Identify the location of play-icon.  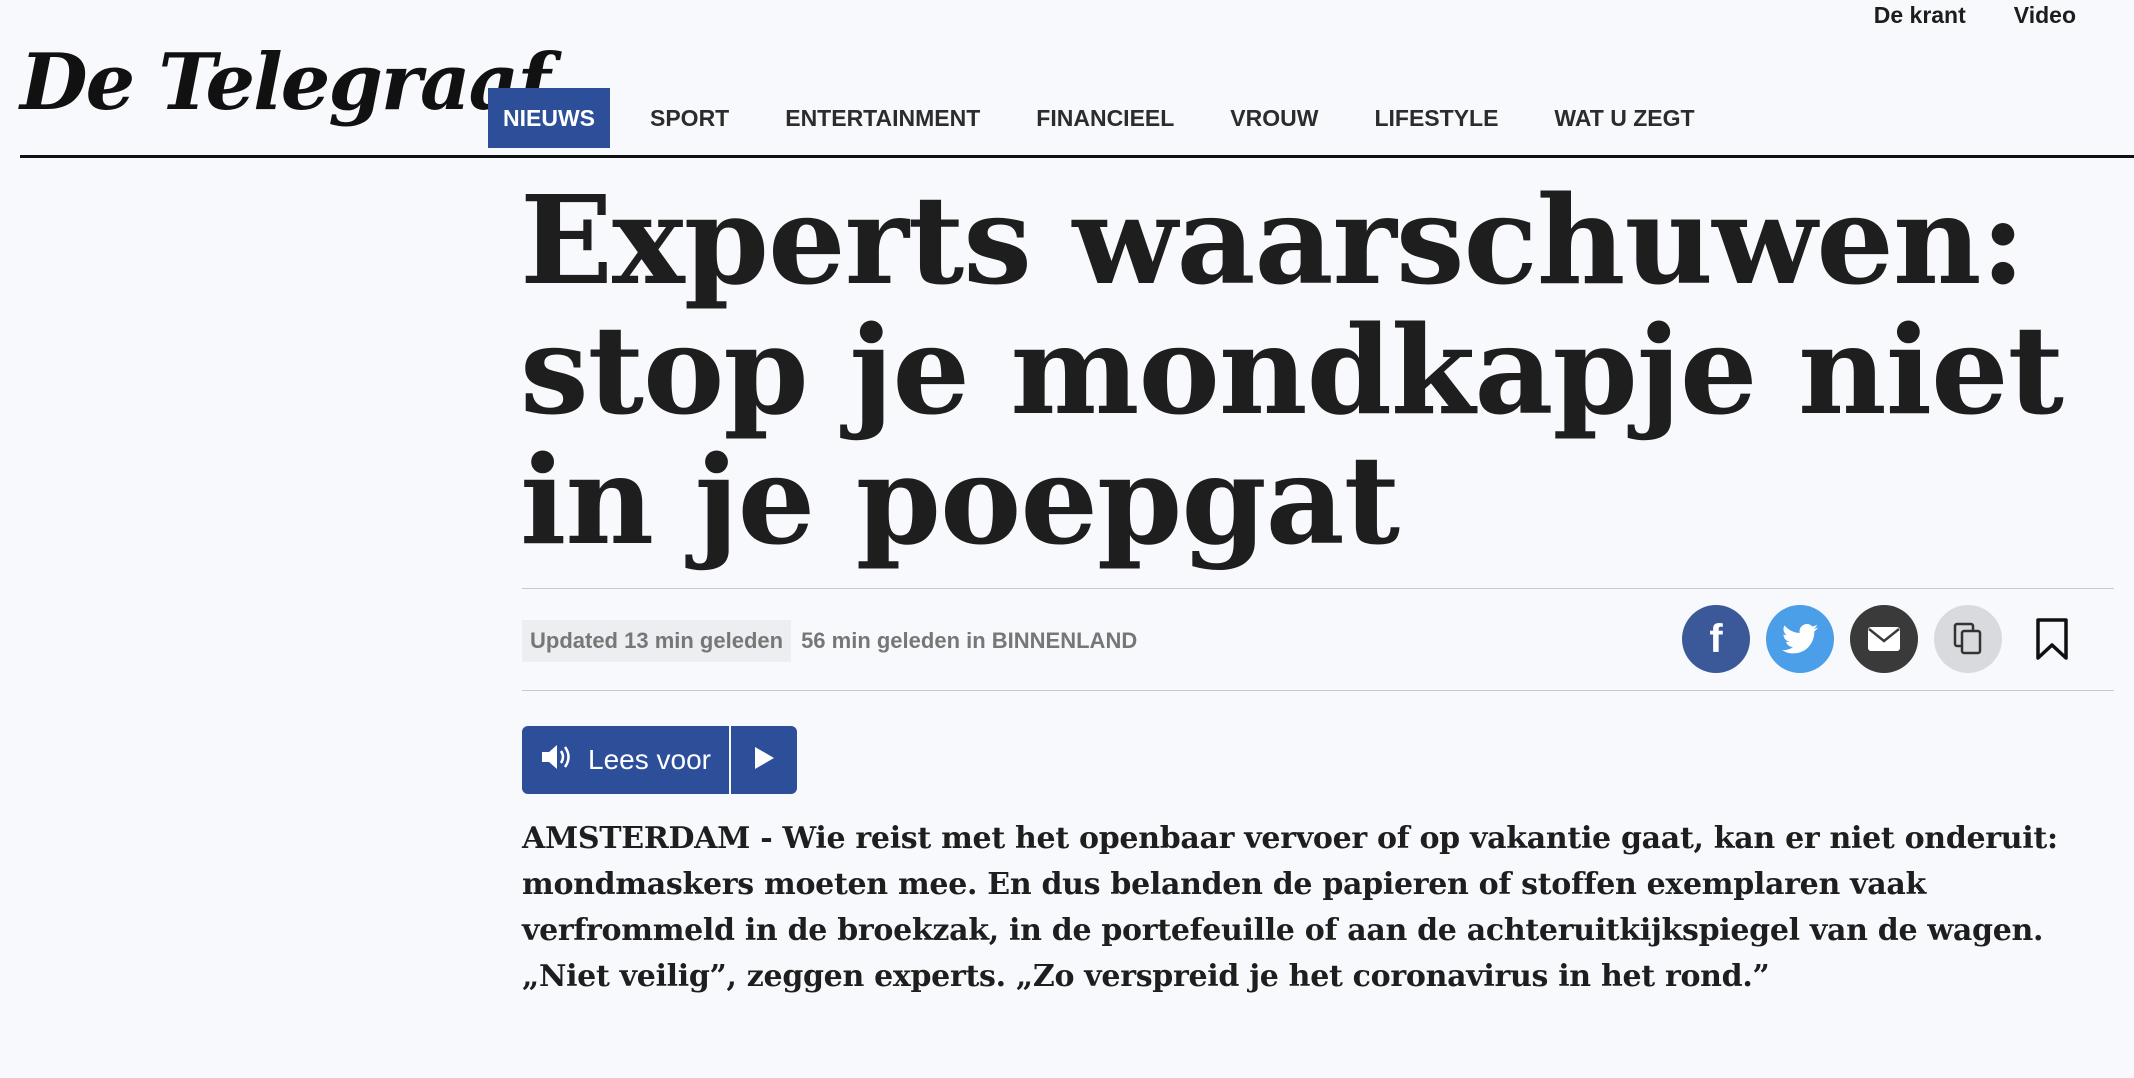
(764, 760).